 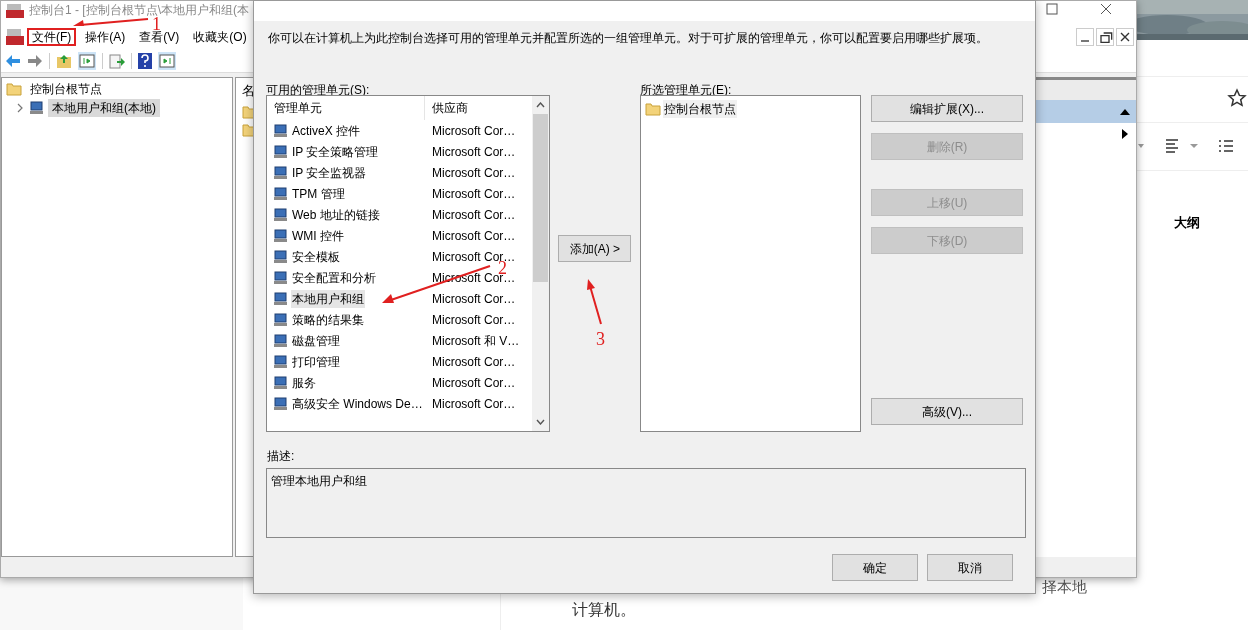 I want to click on minimize-icon, so click(x=1085, y=37).